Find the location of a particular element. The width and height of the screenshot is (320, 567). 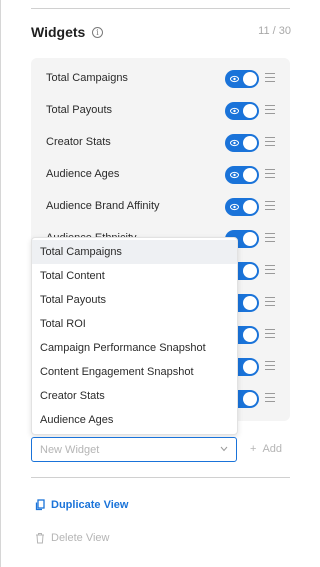

widget-count: 11 / 30 is located at coordinates (274, 31).